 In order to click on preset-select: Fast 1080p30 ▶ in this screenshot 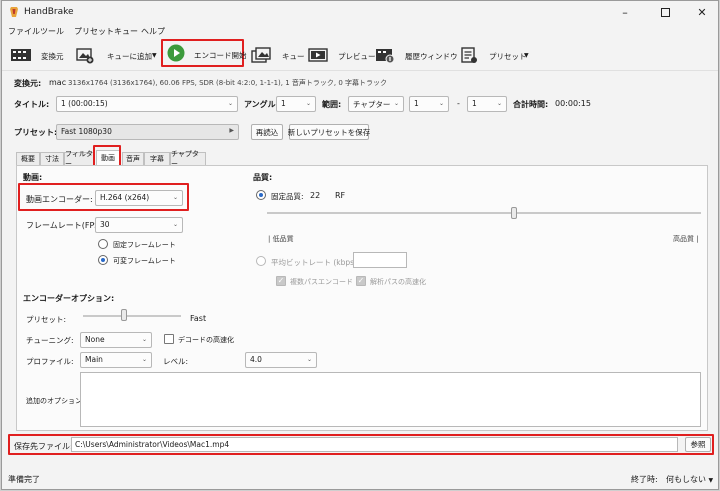, I will do `click(147, 132)`.